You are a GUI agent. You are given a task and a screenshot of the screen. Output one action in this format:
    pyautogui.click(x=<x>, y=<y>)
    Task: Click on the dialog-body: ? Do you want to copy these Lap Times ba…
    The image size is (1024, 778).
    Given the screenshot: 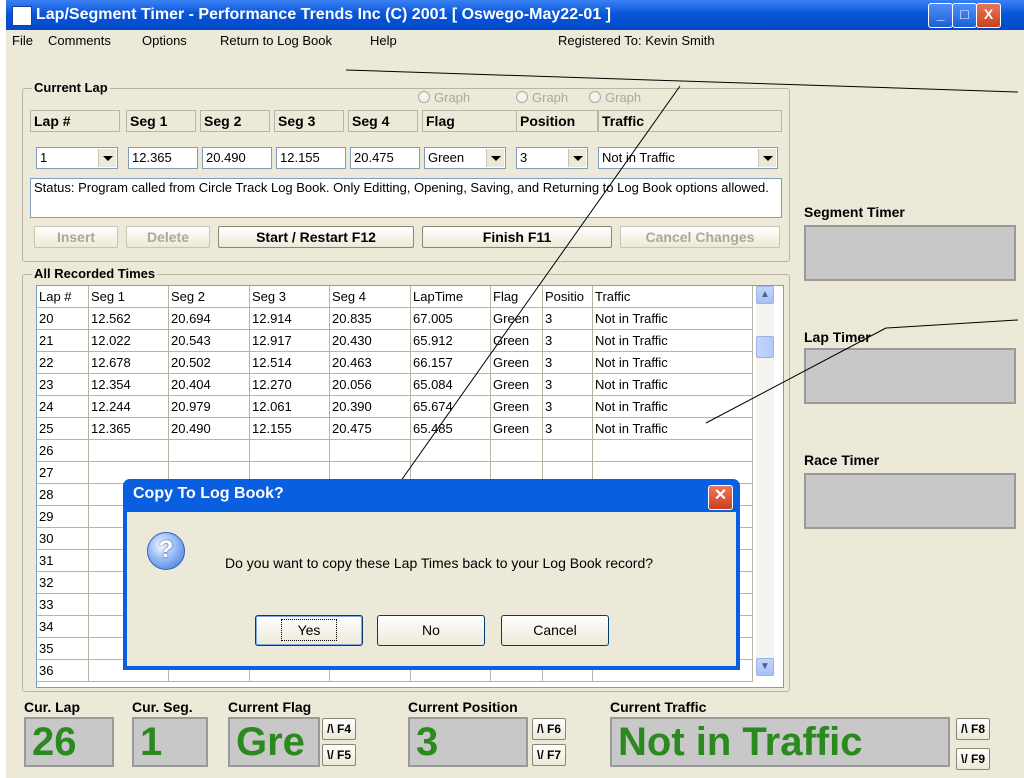 What is the action you would take?
    pyautogui.click(x=431, y=589)
    